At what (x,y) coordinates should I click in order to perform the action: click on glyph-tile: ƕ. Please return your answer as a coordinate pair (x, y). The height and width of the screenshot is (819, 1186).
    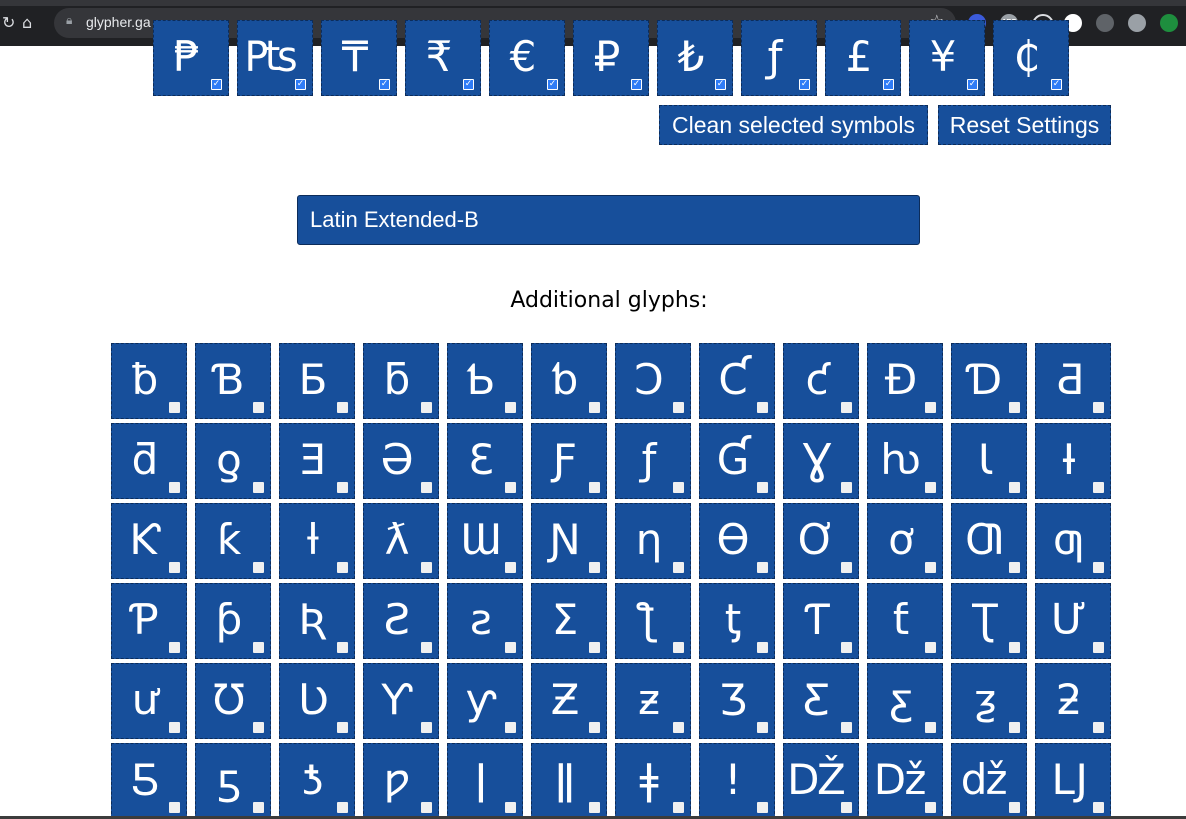
    Looking at the image, I should click on (905, 461).